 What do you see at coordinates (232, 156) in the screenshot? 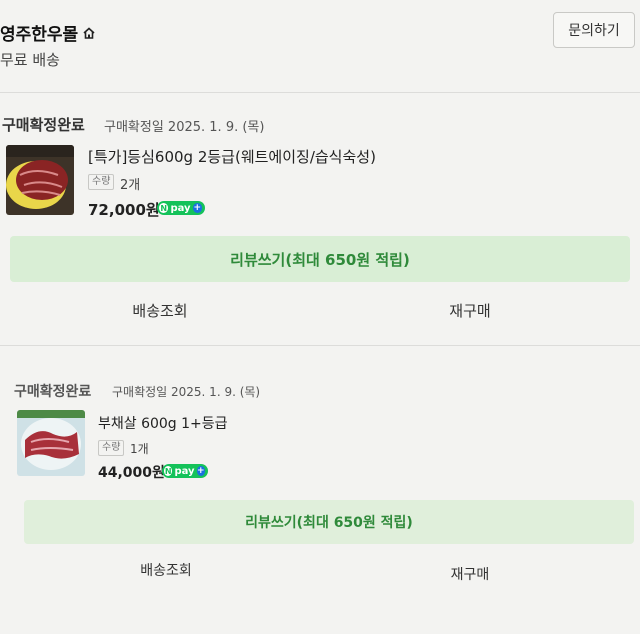
I see `product-name: [특가]등심600g 2등급(웨트에이징/습식숙성)` at bounding box center [232, 156].